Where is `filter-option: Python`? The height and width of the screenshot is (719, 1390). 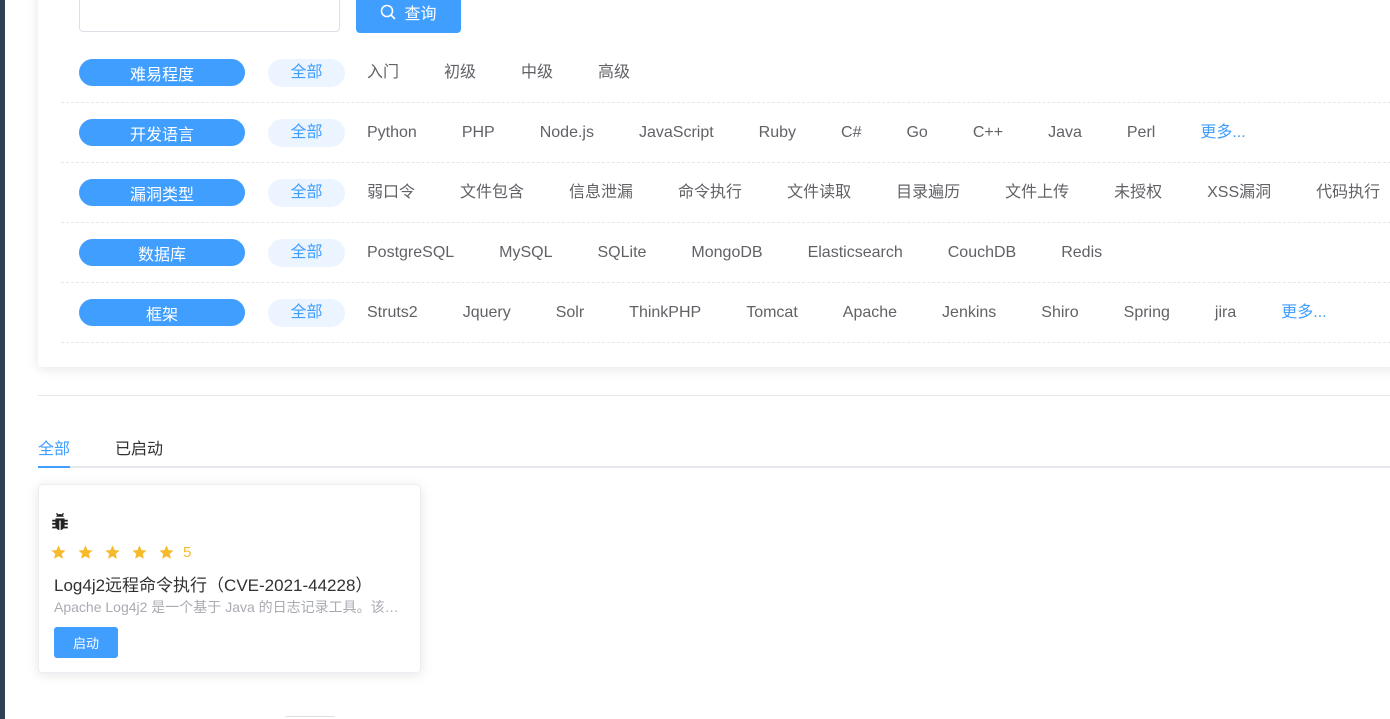 filter-option: Python is located at coordinates (392, 133).